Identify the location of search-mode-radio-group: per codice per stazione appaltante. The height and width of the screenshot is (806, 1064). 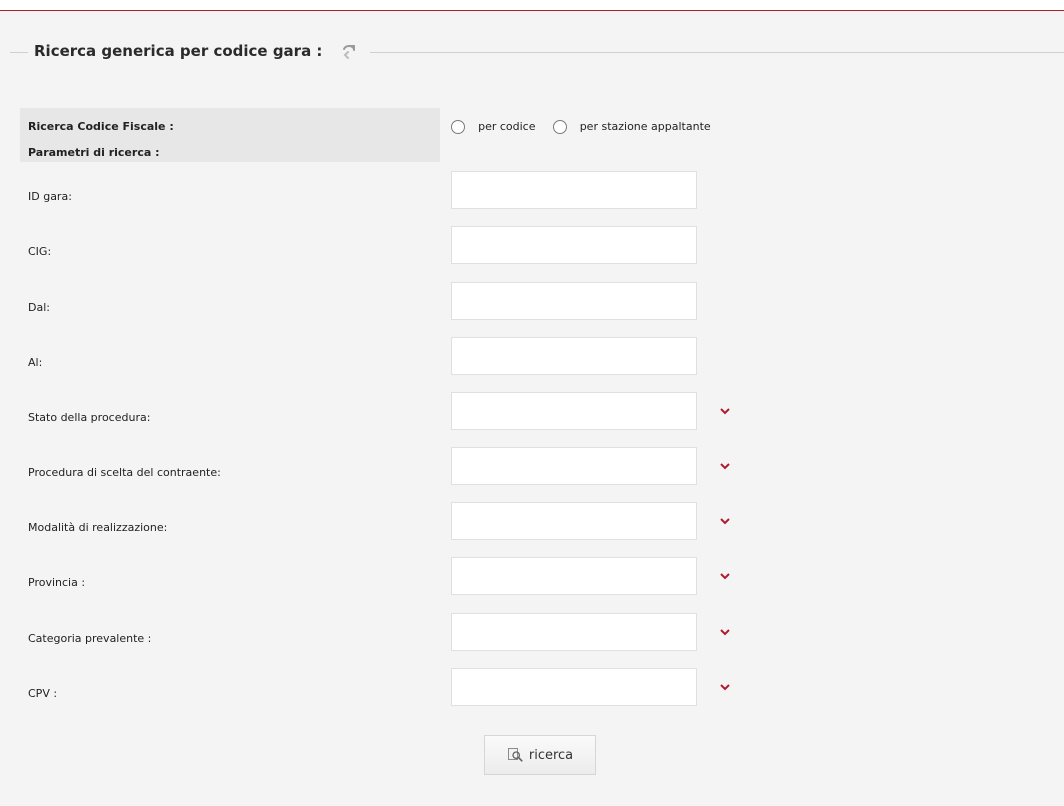
(587, 125).